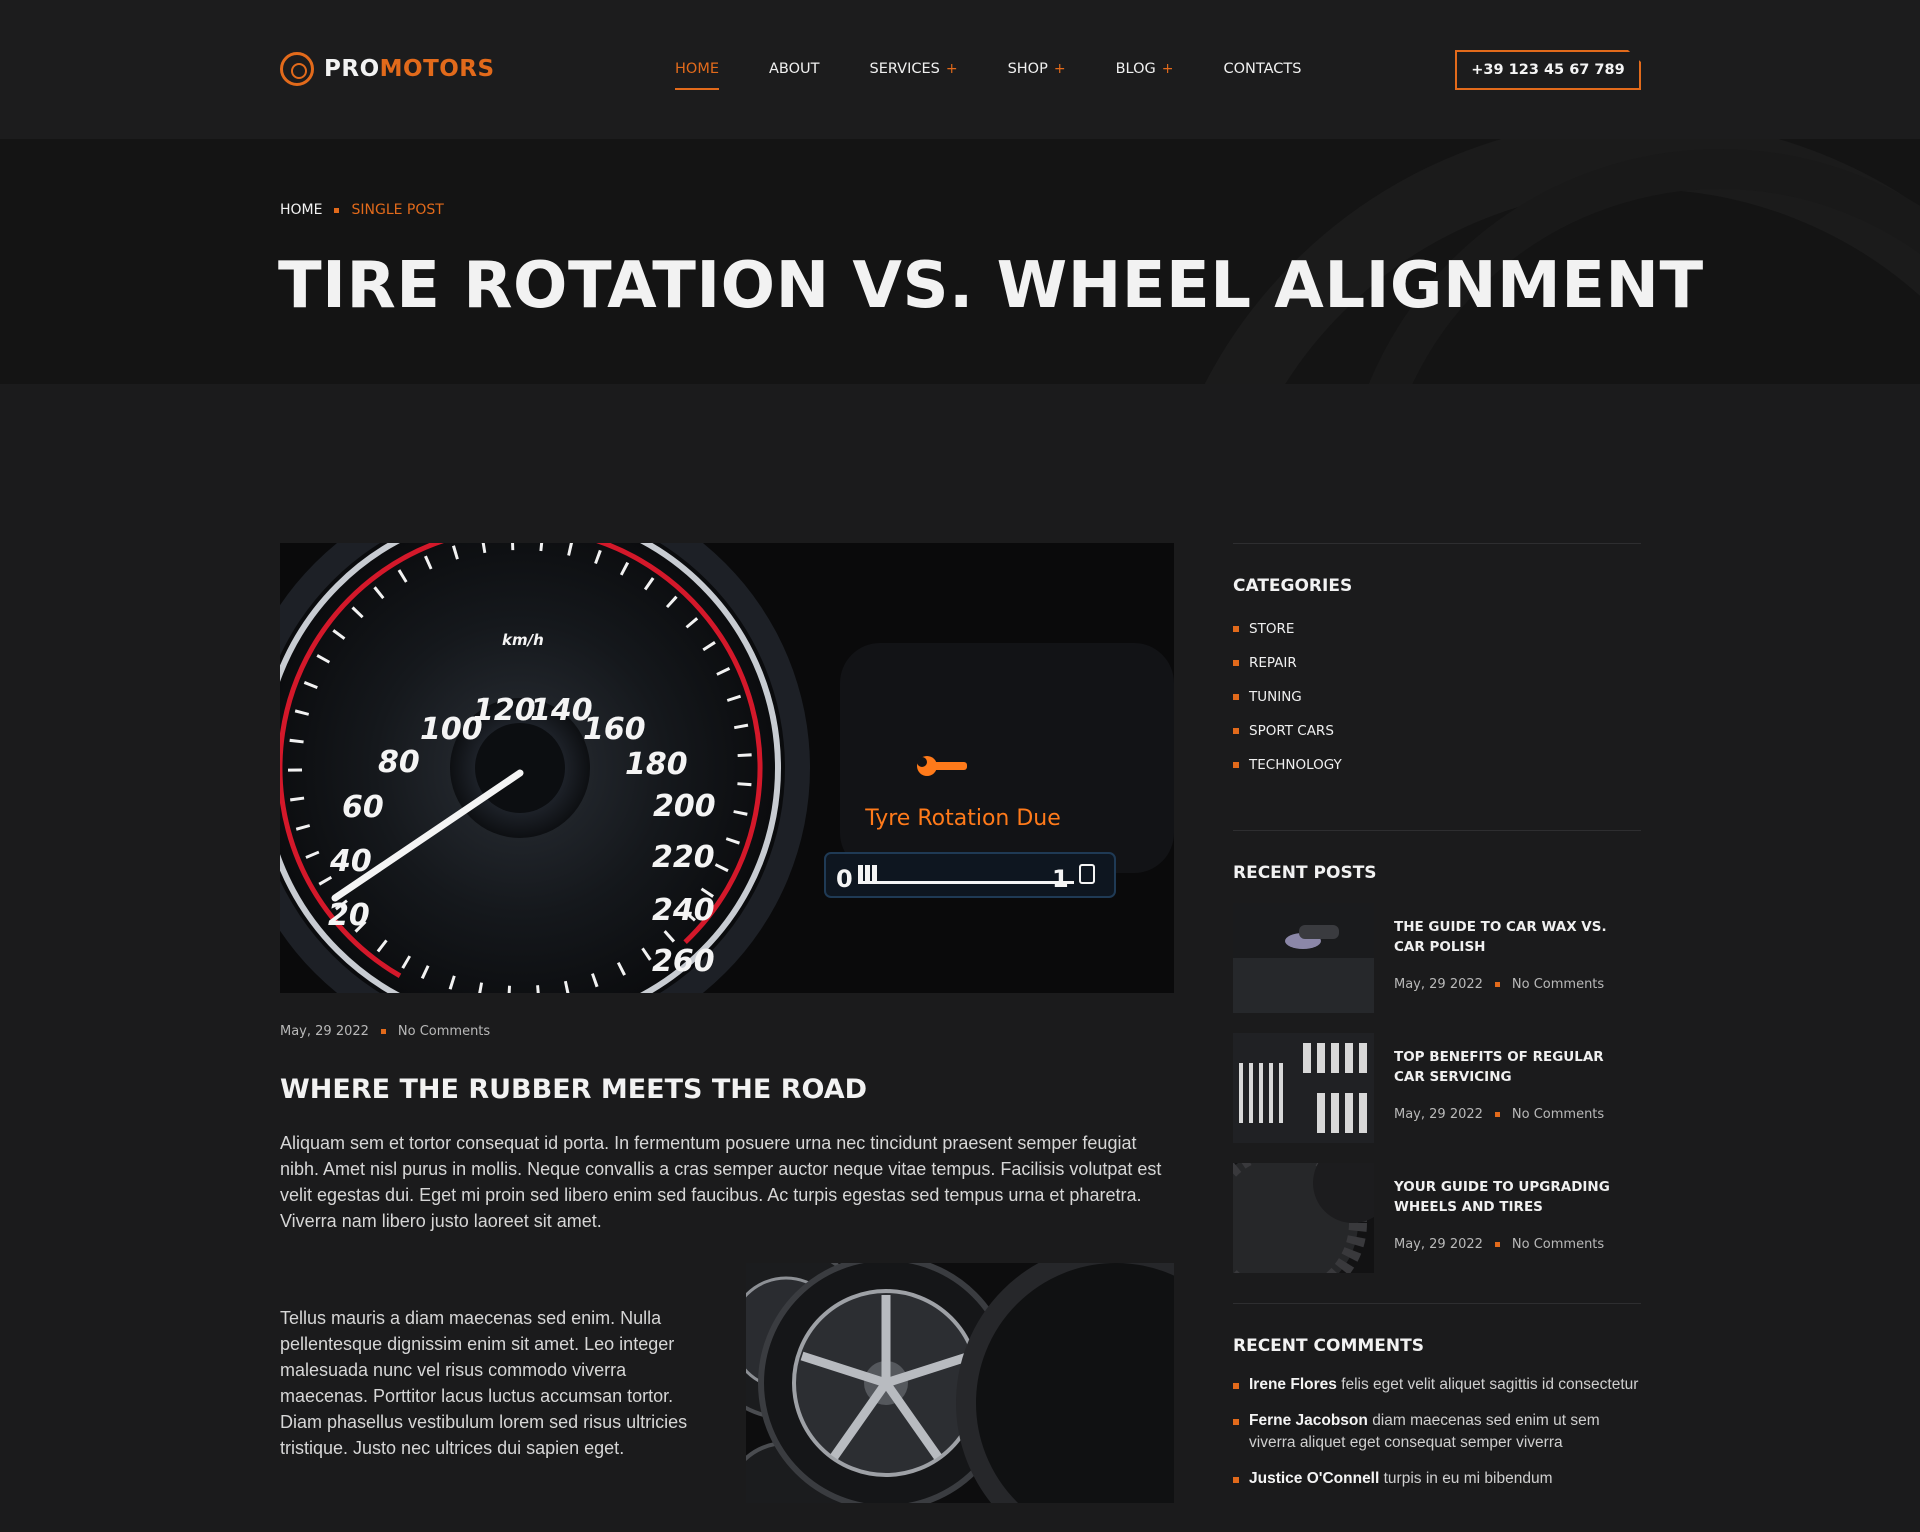 The image size is (1920, 1532). I want to click on speed-label: 160, so click(614, 729).